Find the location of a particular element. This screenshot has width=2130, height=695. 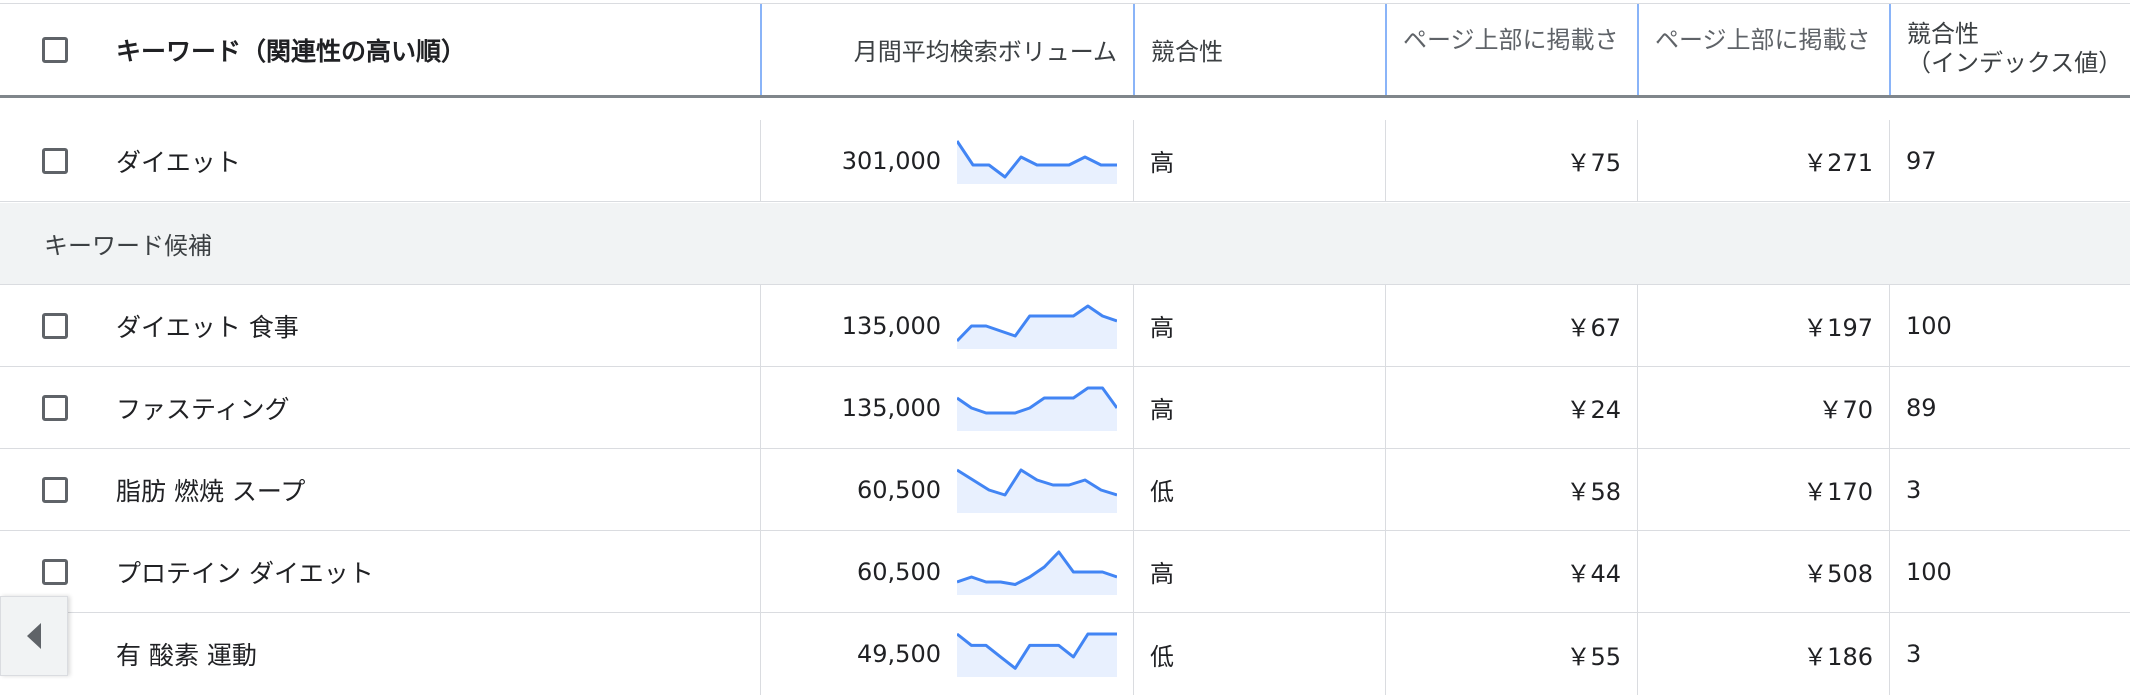

table-row: プロテイン ダイエット 60,500 高 ￥44 ￥508 100 is located at coordinates (1065, 572).